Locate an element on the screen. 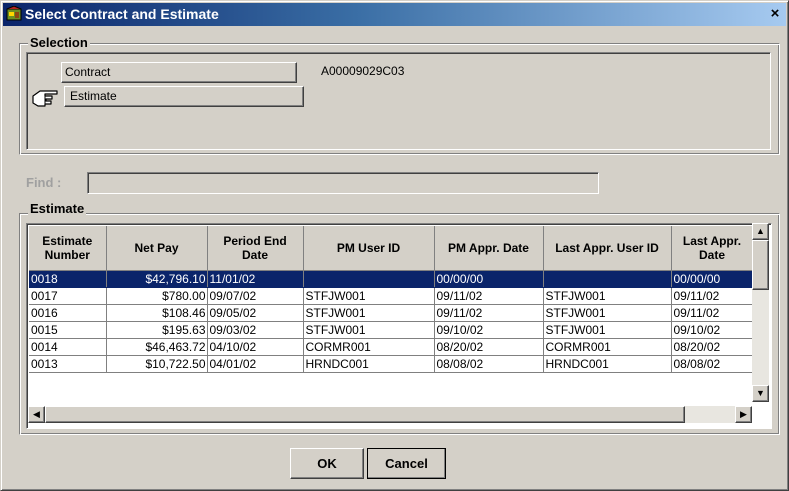  column-header: PM User ID is located at coordinates (369, 248).